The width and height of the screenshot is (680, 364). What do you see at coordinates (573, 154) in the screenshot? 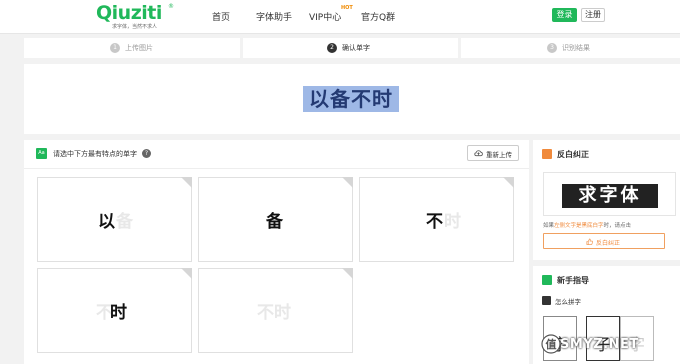
I see `invert-title: 反白纠正` at bounding box center [573, 154].